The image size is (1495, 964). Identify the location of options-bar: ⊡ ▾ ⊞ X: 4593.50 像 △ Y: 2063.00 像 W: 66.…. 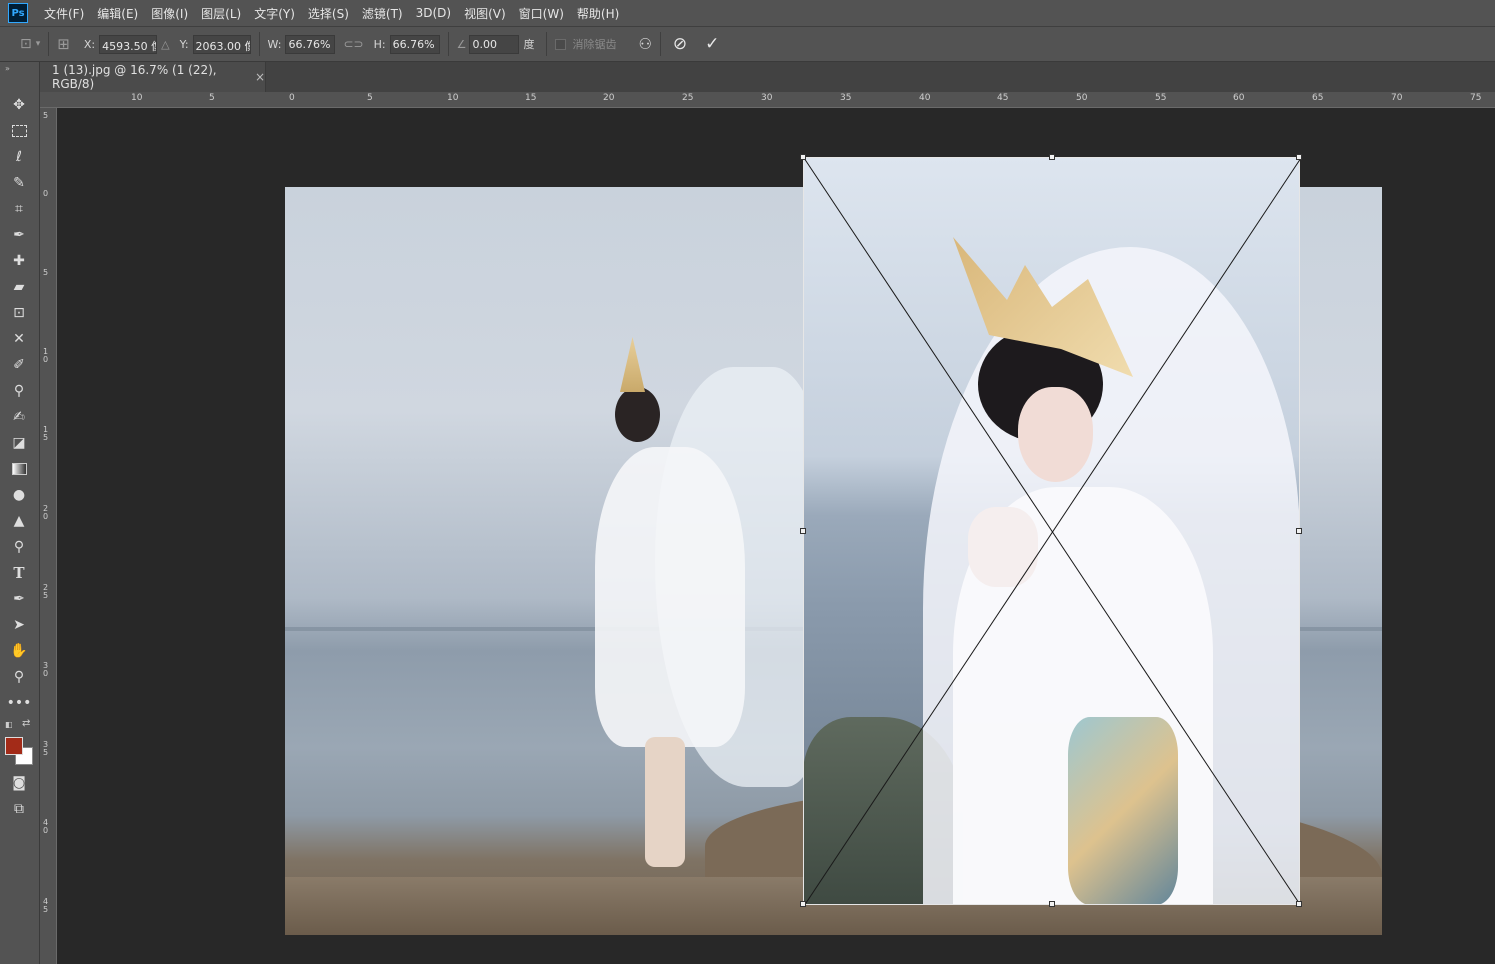
(747, 44).